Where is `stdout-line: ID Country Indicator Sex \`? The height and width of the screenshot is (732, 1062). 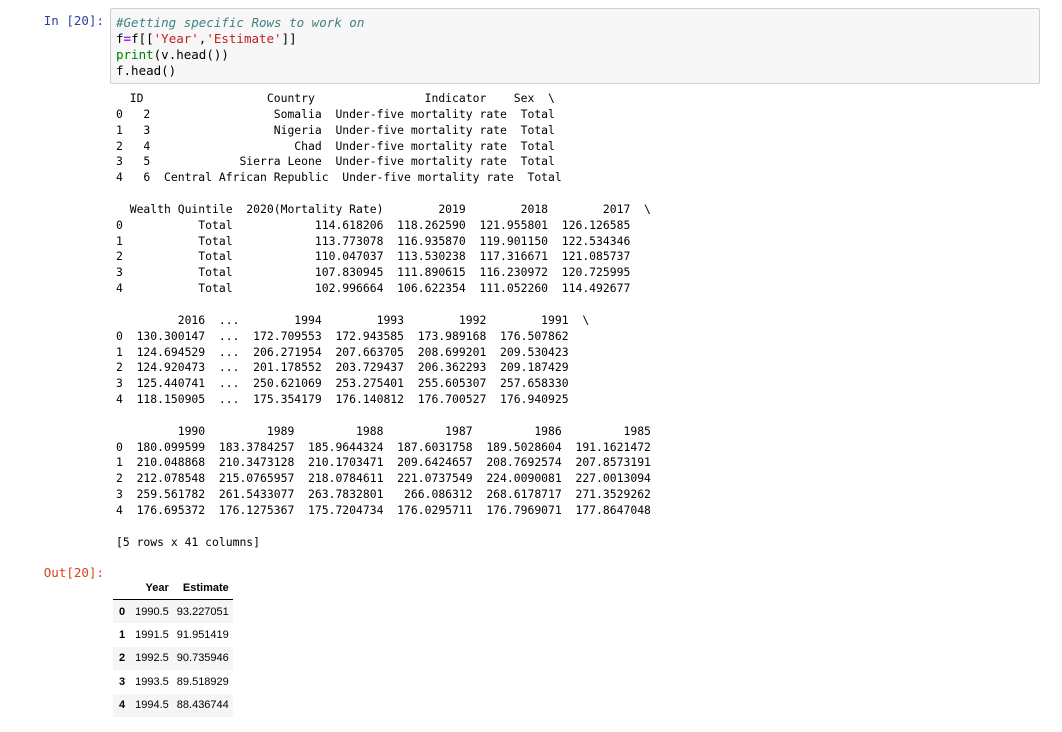 stdout-line: ID Country Indicator Sex \ is located at coordinates (335, 98).